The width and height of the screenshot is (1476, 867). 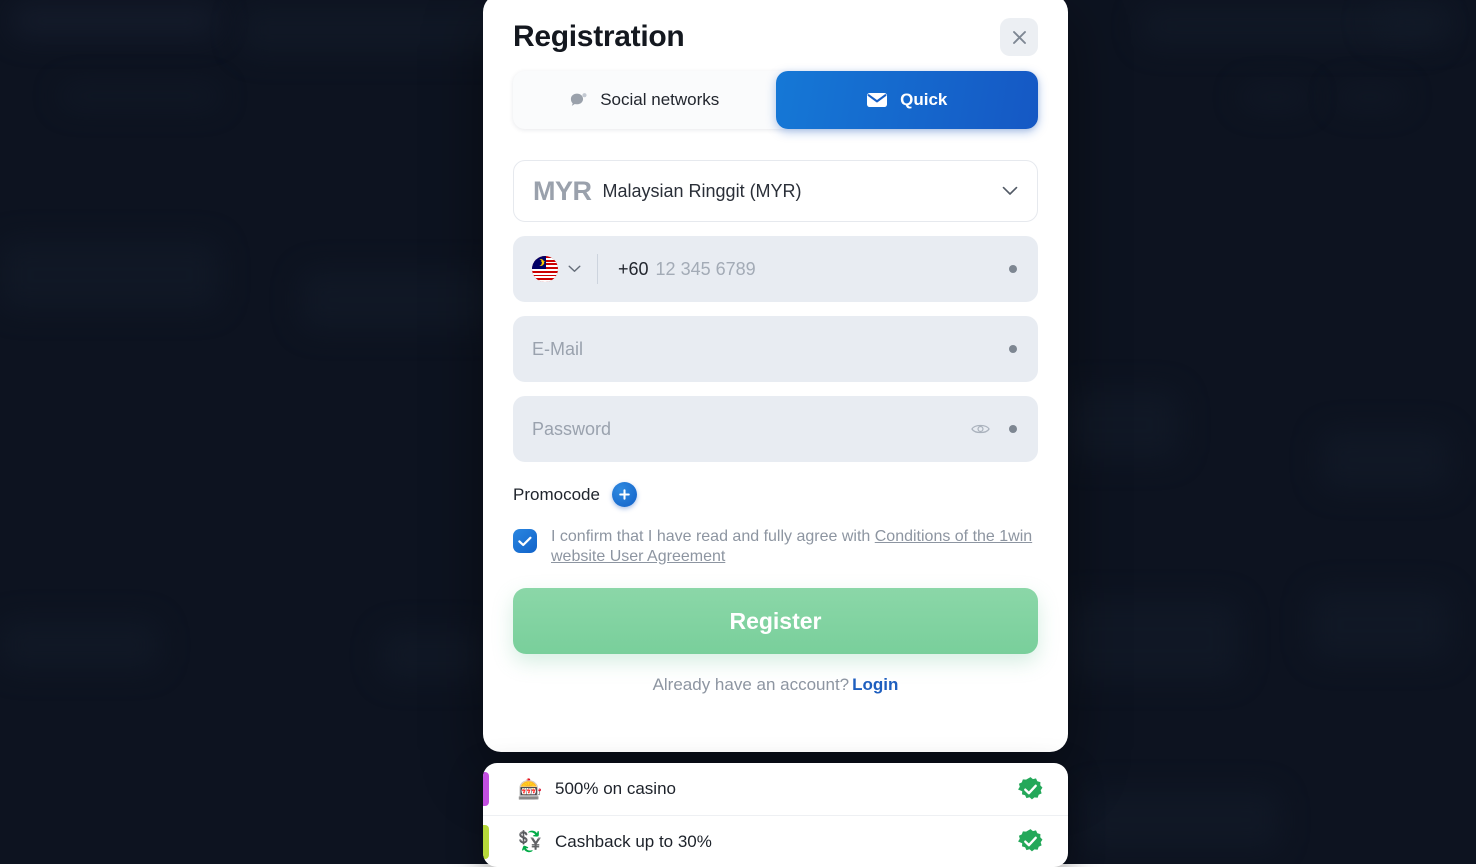 I want to click on list-item: 💱 Cashback up to 30%, so click(x=775, y=841).